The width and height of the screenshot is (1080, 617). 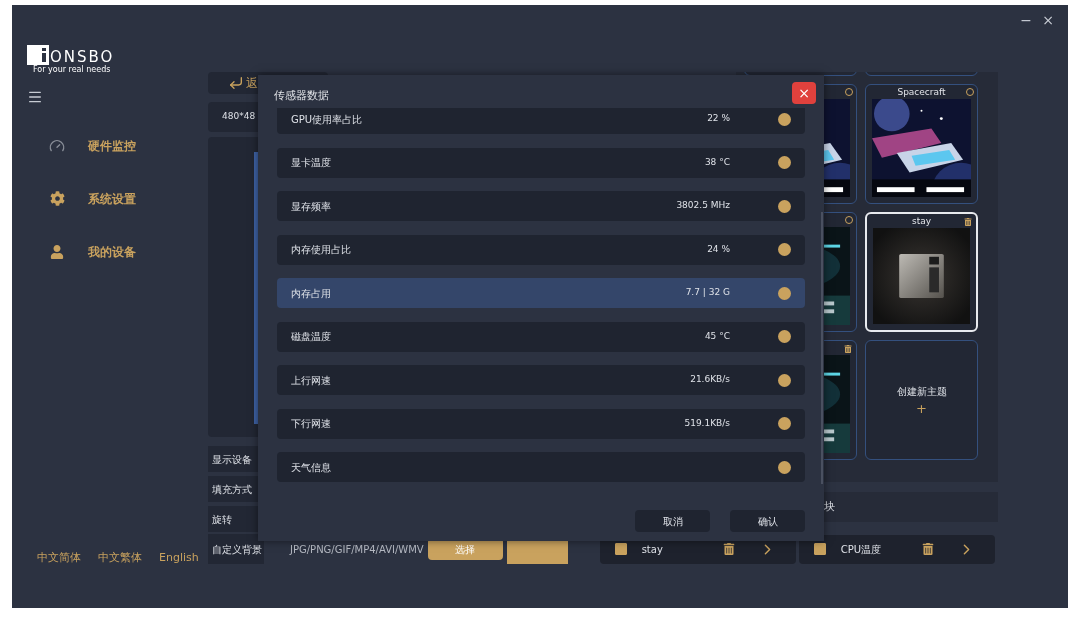 I want to click on block-label: stay, so click(x=652, y=549).